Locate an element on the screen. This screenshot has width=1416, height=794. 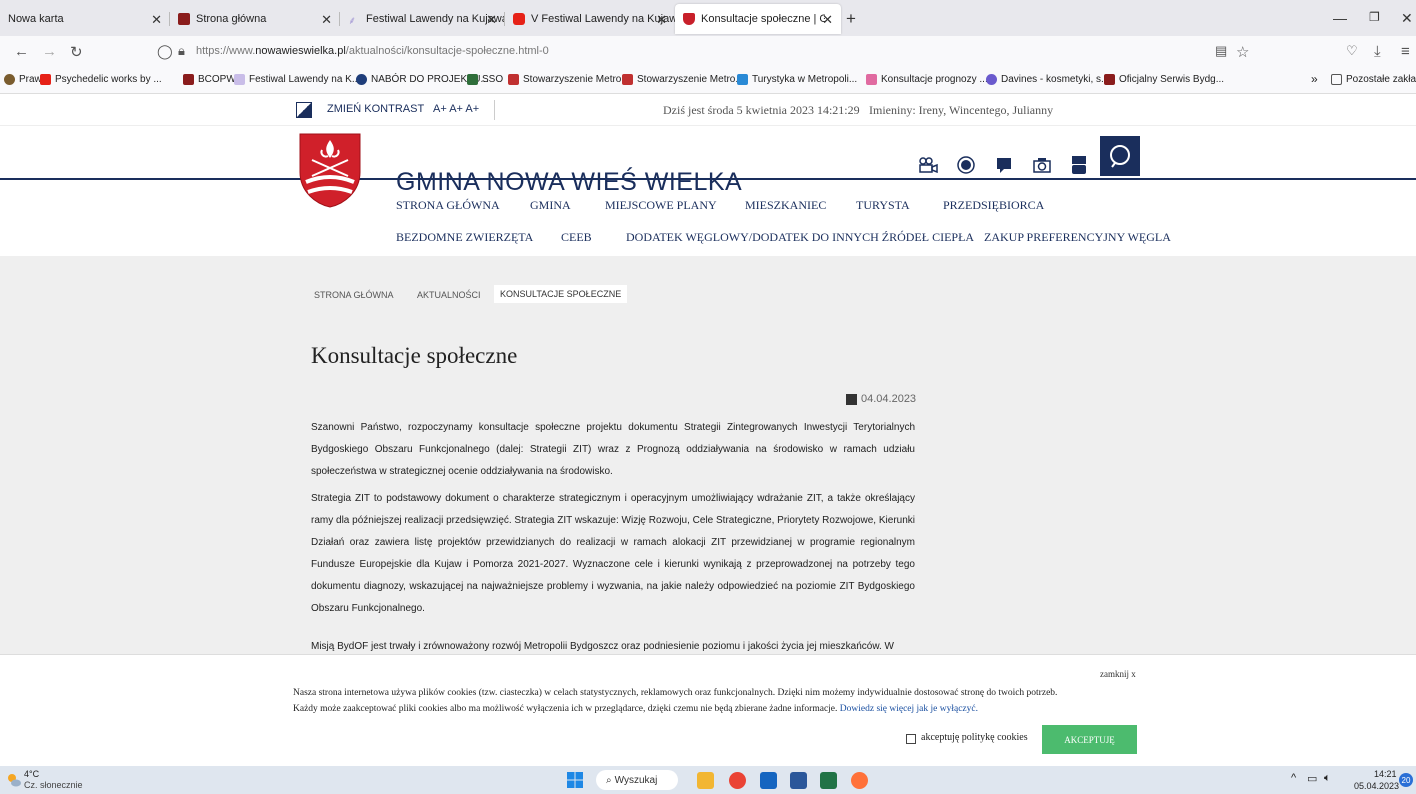
tab-v-festiwal: V Festiwal Lawendy na Kujawac ✕ is located at coordinates (590, 19).